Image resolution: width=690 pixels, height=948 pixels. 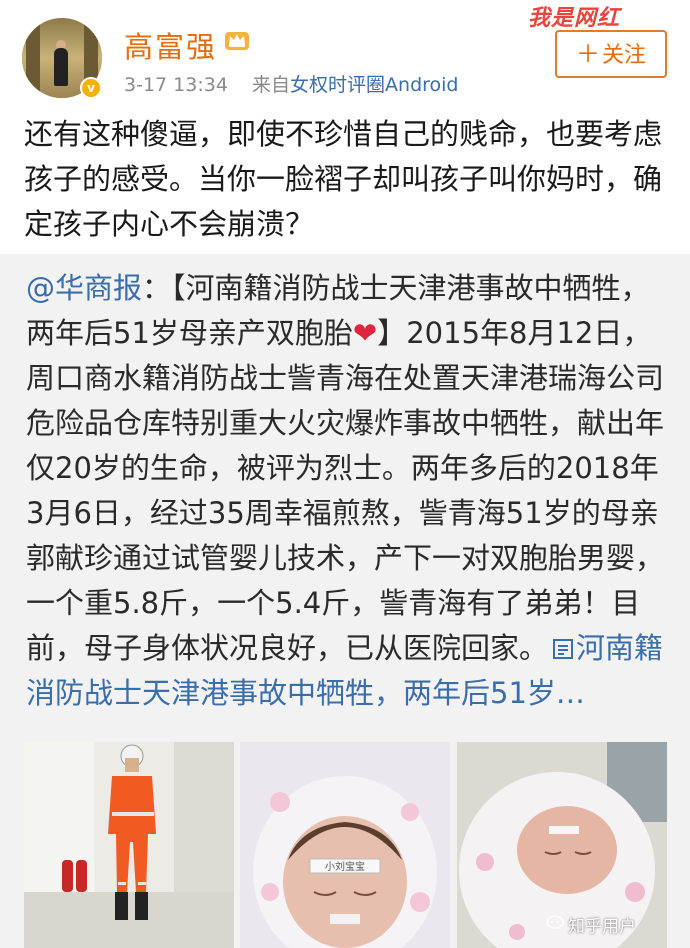 I want to click on firefighter-photo, so click(x=129, y=845).